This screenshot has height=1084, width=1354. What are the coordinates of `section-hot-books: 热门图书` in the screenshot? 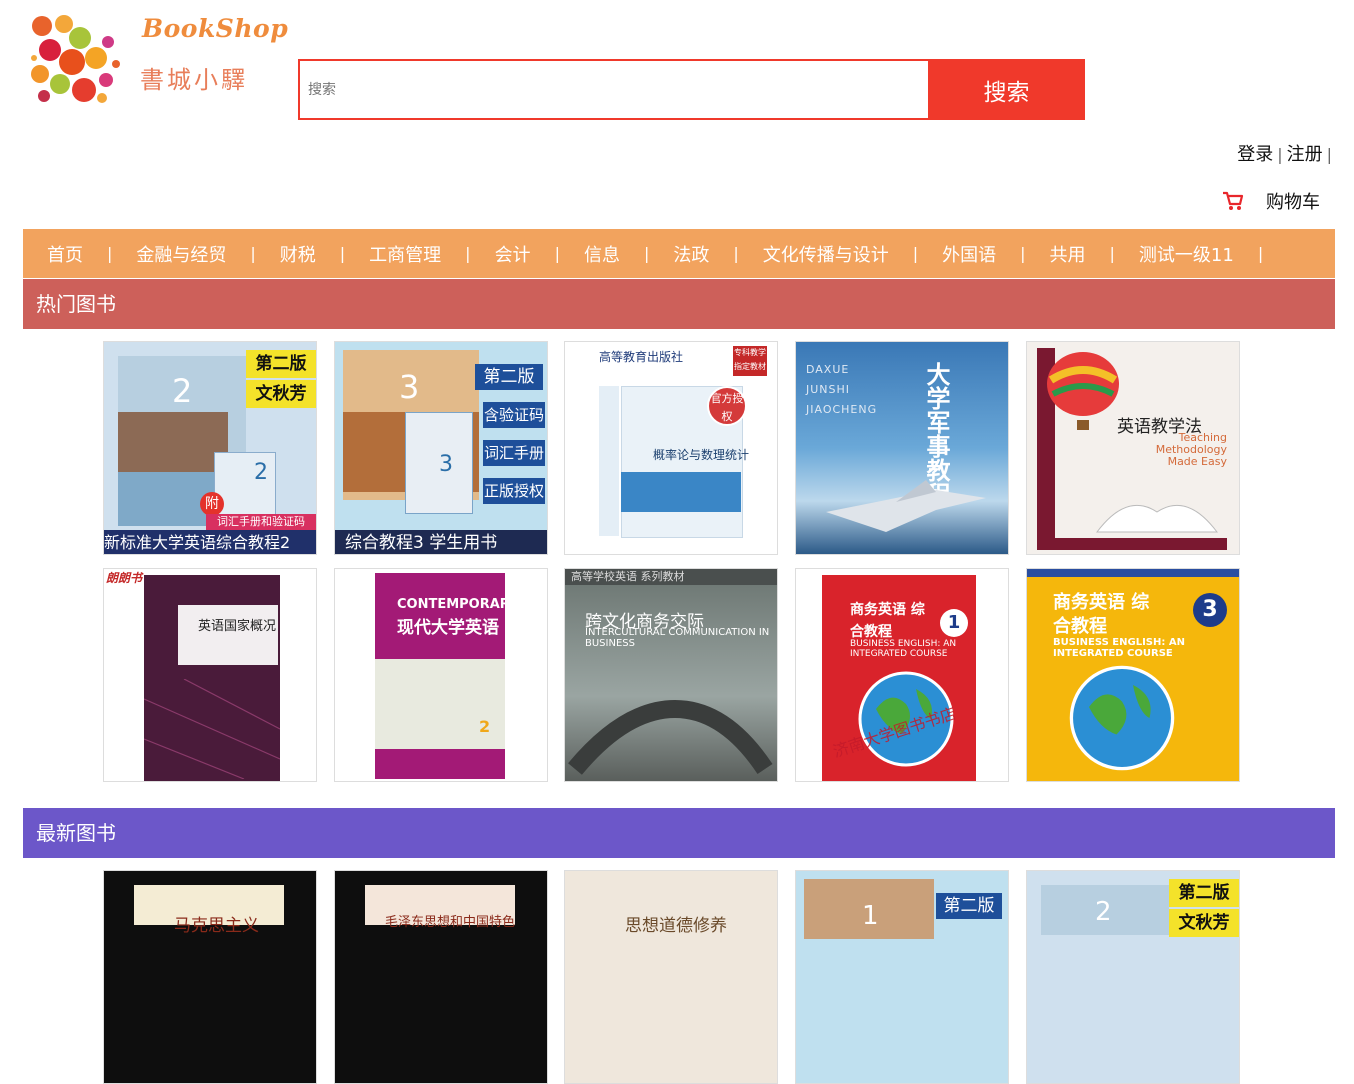 It's located at (679, 304).